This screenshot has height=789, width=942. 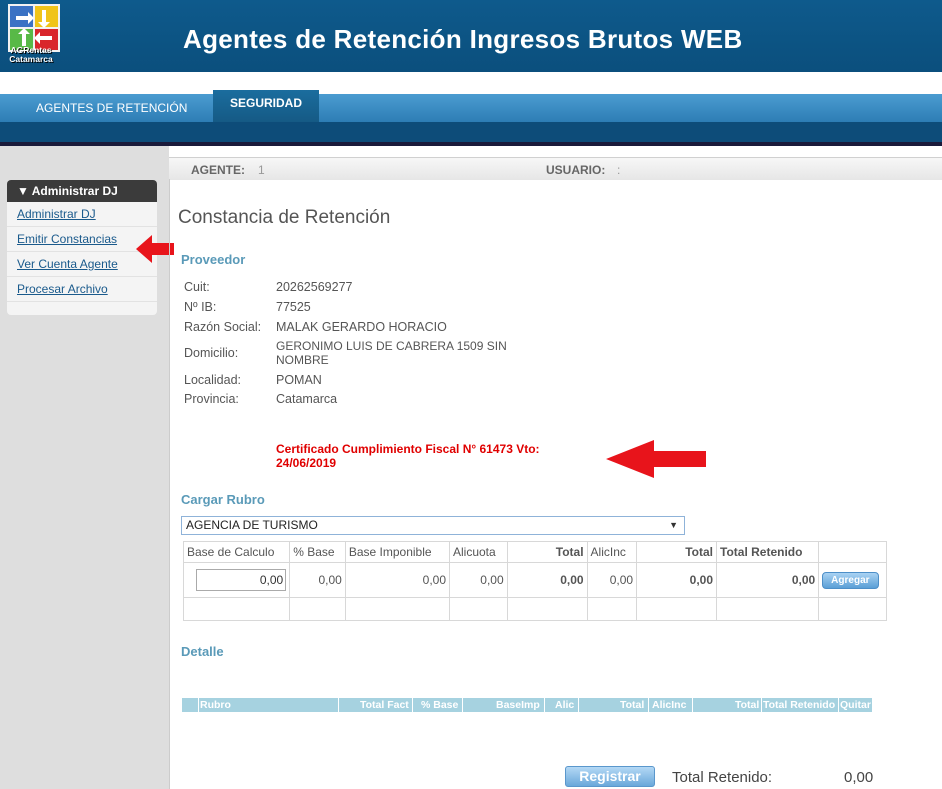 I want to click on sidebar-item-procesar-archivo: Procesar Archivo, so click(x=82, y=289).